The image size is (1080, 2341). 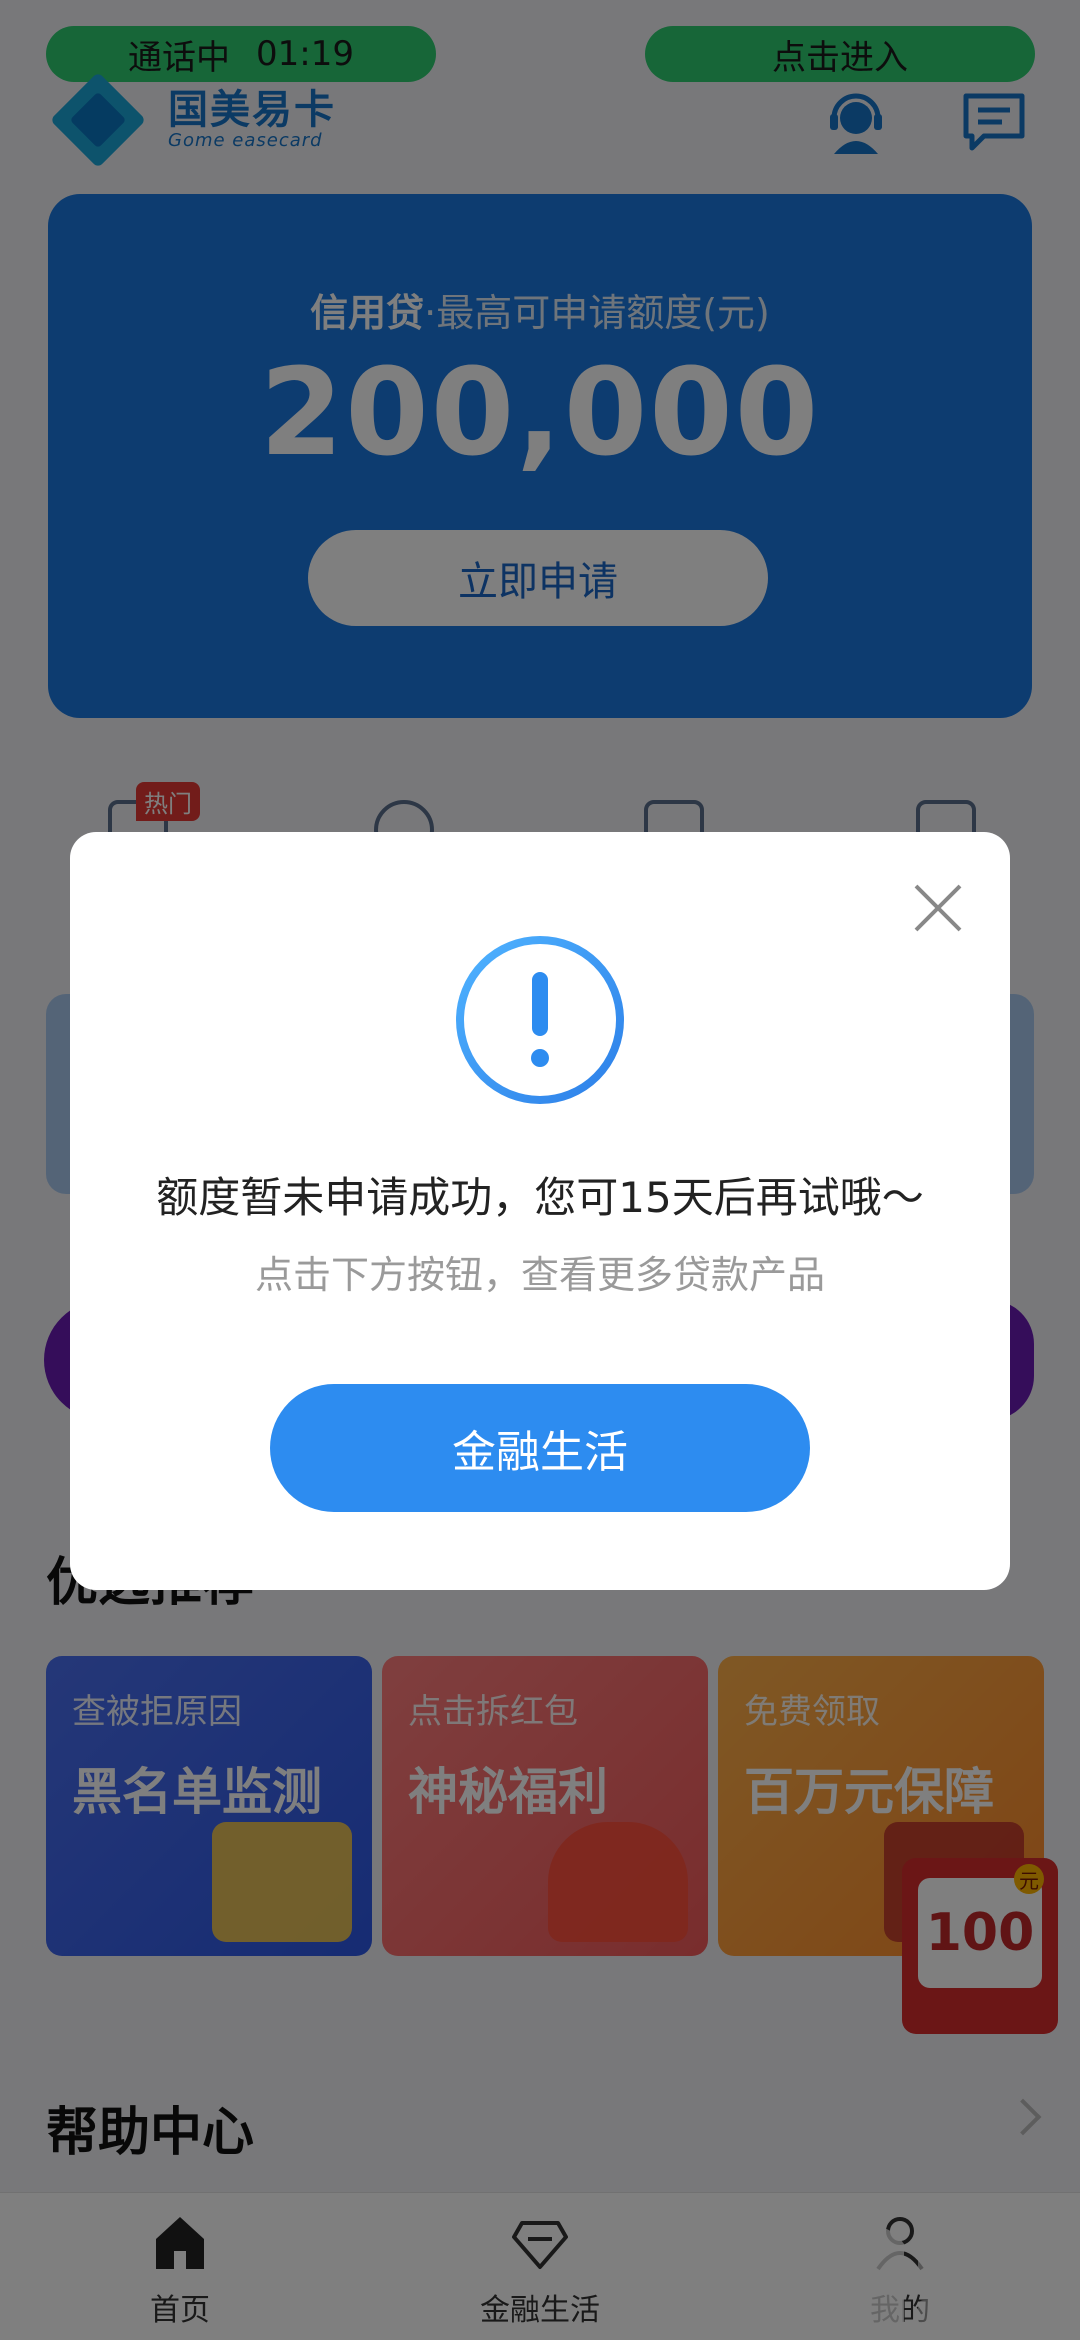 I want to click on close-icon, so click(x=938, y=908).